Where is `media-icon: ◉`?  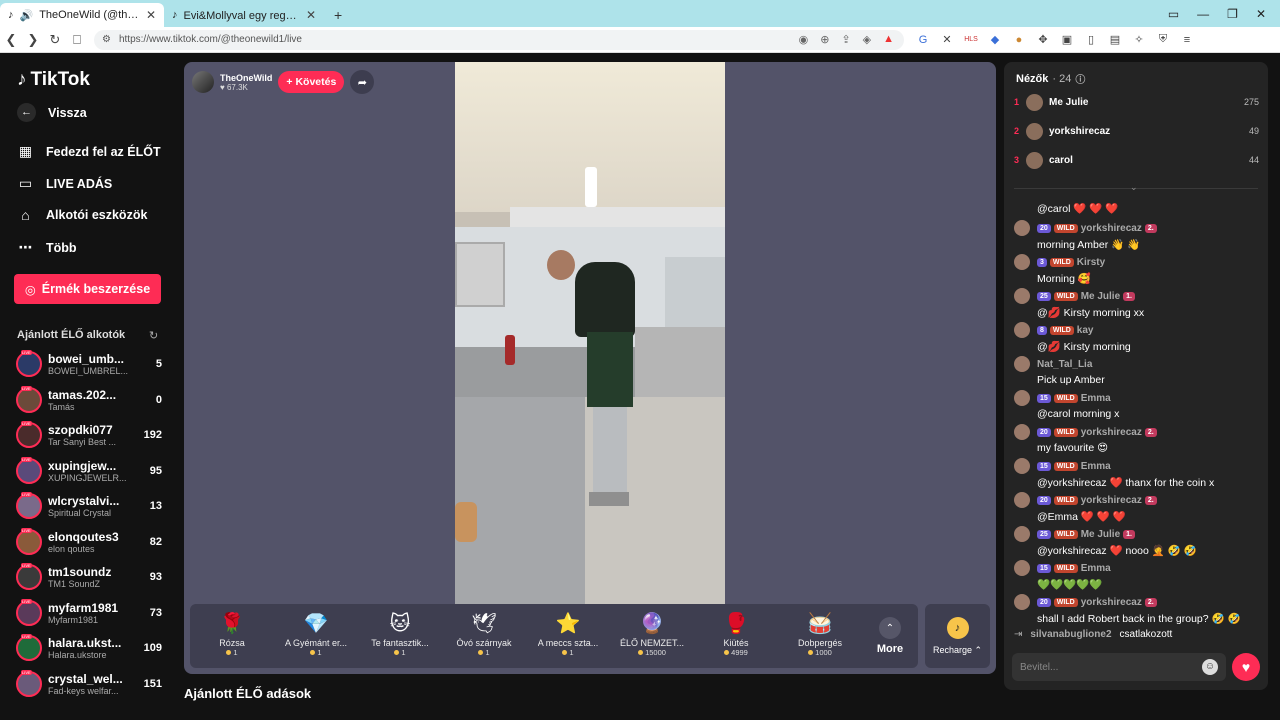
media-icon: ◉ is located at coordinates (804, 39).